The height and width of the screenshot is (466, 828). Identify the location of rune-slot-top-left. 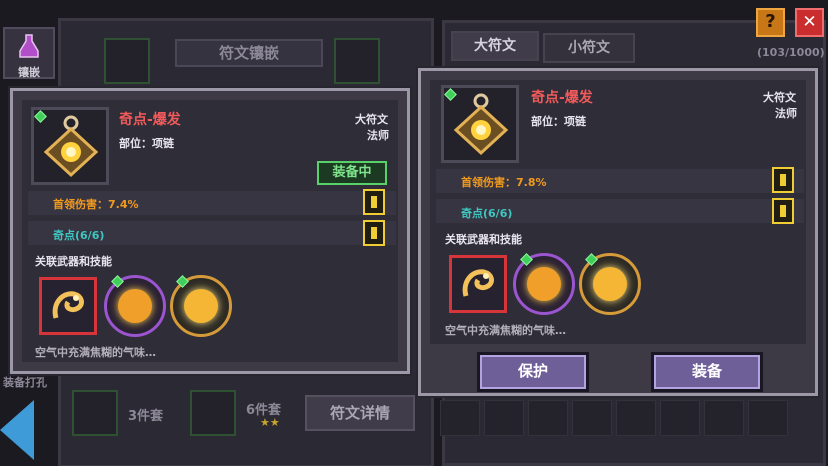
(127, 61).